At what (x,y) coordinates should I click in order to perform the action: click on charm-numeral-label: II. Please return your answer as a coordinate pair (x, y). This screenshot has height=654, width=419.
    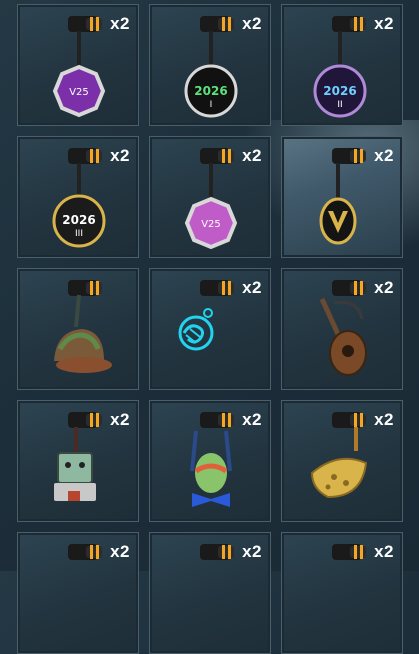
    Looking at the image, I should click on (339, 105).